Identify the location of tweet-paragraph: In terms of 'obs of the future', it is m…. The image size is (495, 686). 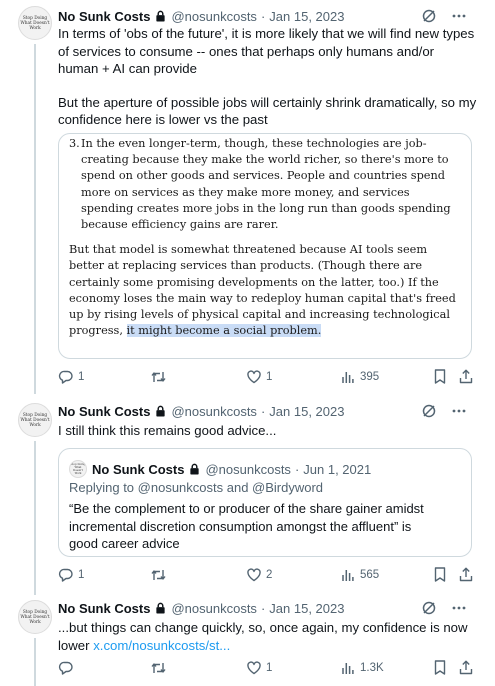
(266, 51).